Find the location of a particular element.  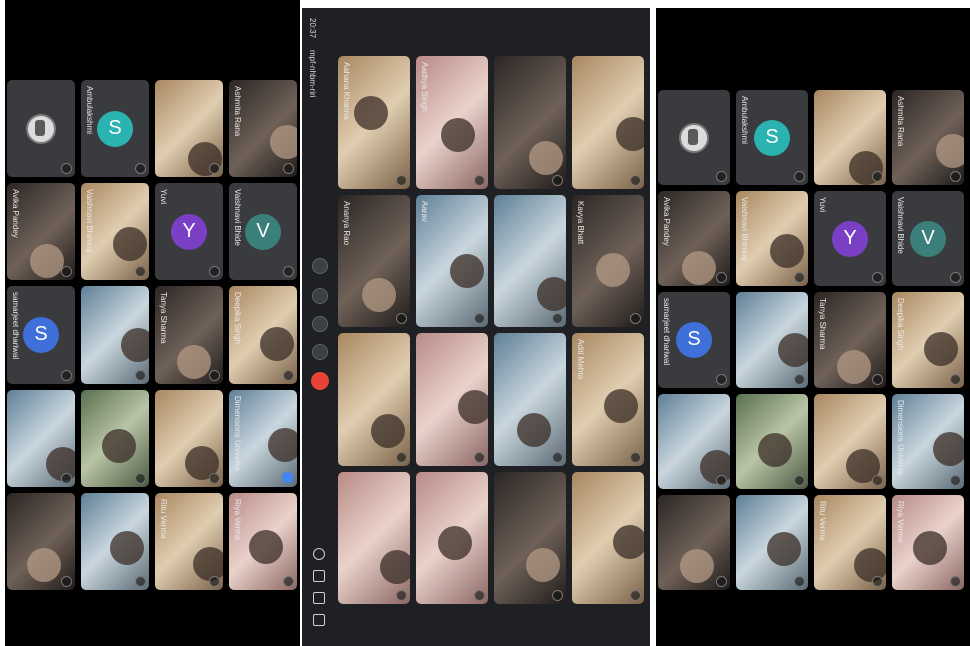

more-icon is located at coordinates (320, 352).